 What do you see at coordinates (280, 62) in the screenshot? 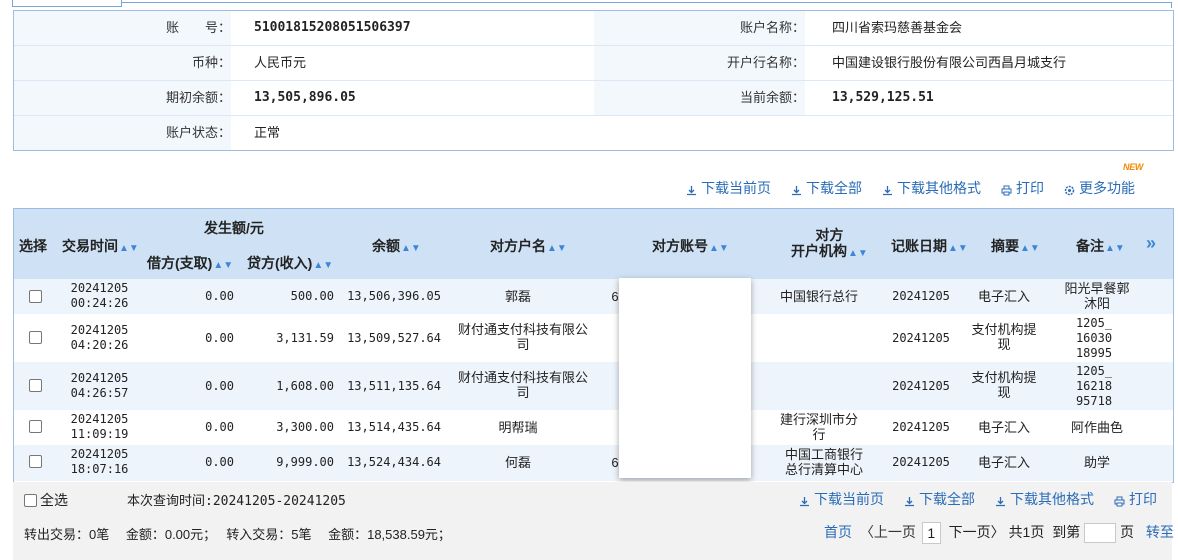
I see `currency-value: 人民币元` at bounding box center [280, 62].